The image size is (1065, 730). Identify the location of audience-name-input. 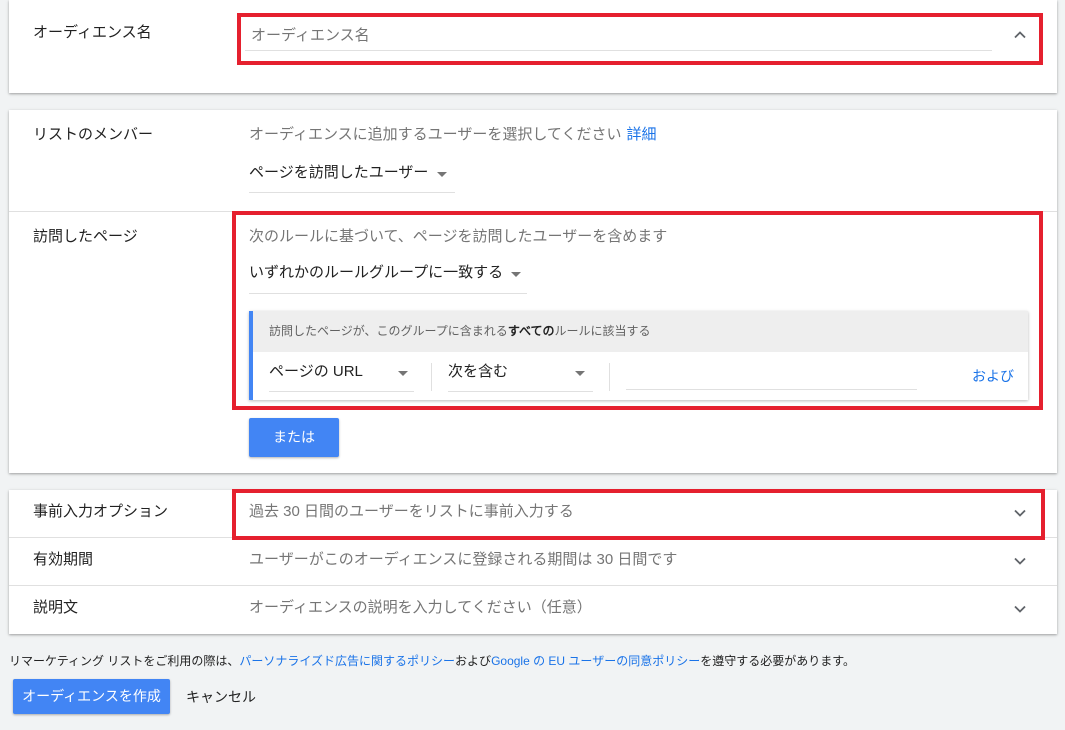
(618, 36).